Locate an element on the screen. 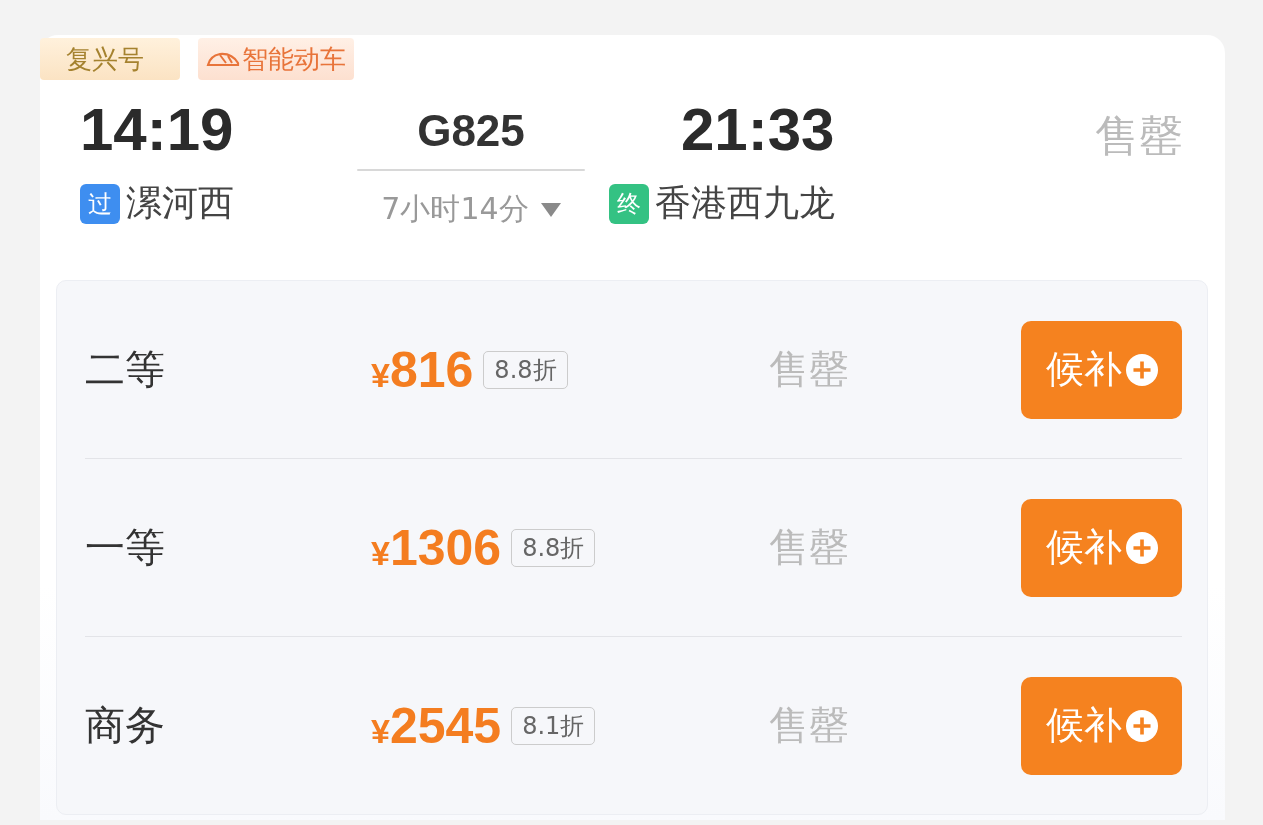 This screenshot has width=1263, height=825. station-badge: 终 is located at coordinates (629, 203).